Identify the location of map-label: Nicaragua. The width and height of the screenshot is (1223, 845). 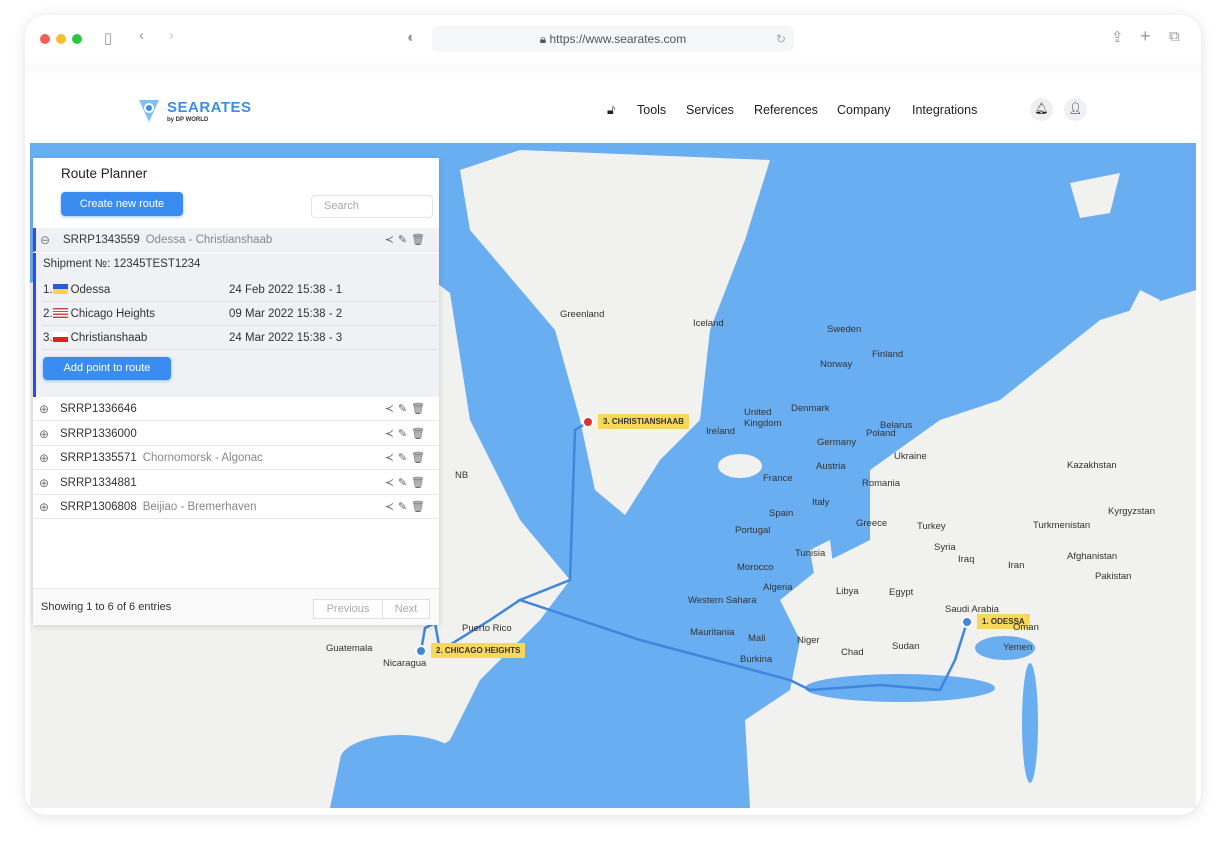
(405, 663).